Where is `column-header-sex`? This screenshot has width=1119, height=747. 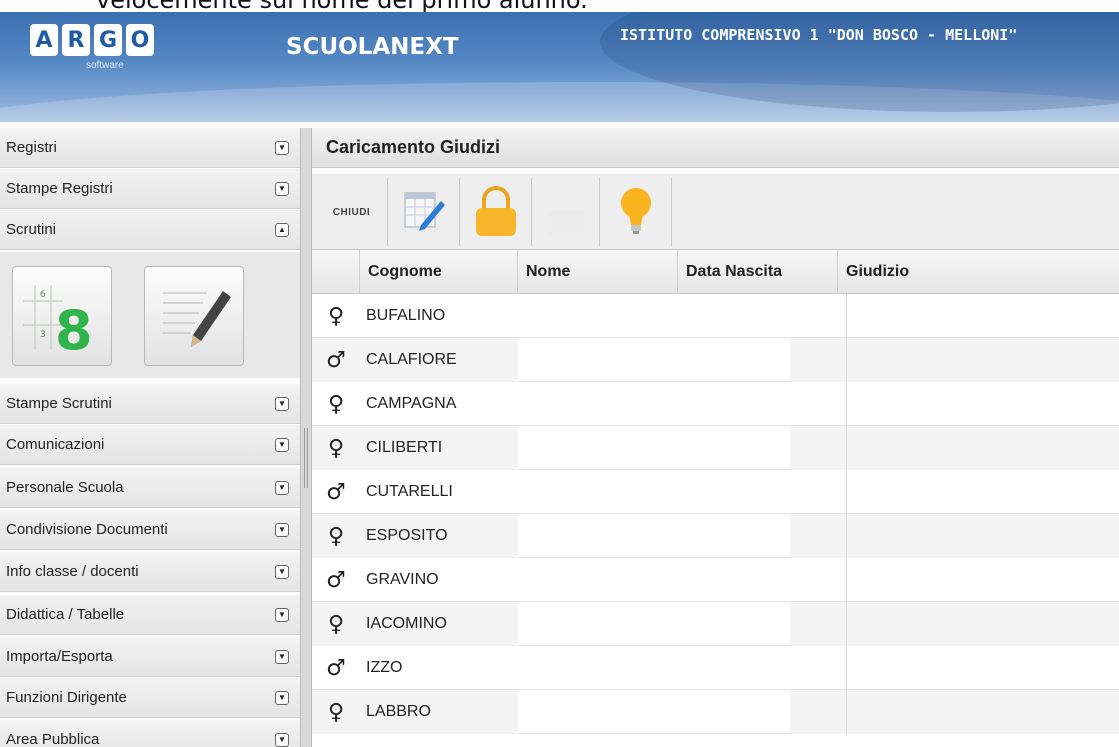
column-header-sex is located at coordinates (336, 272).